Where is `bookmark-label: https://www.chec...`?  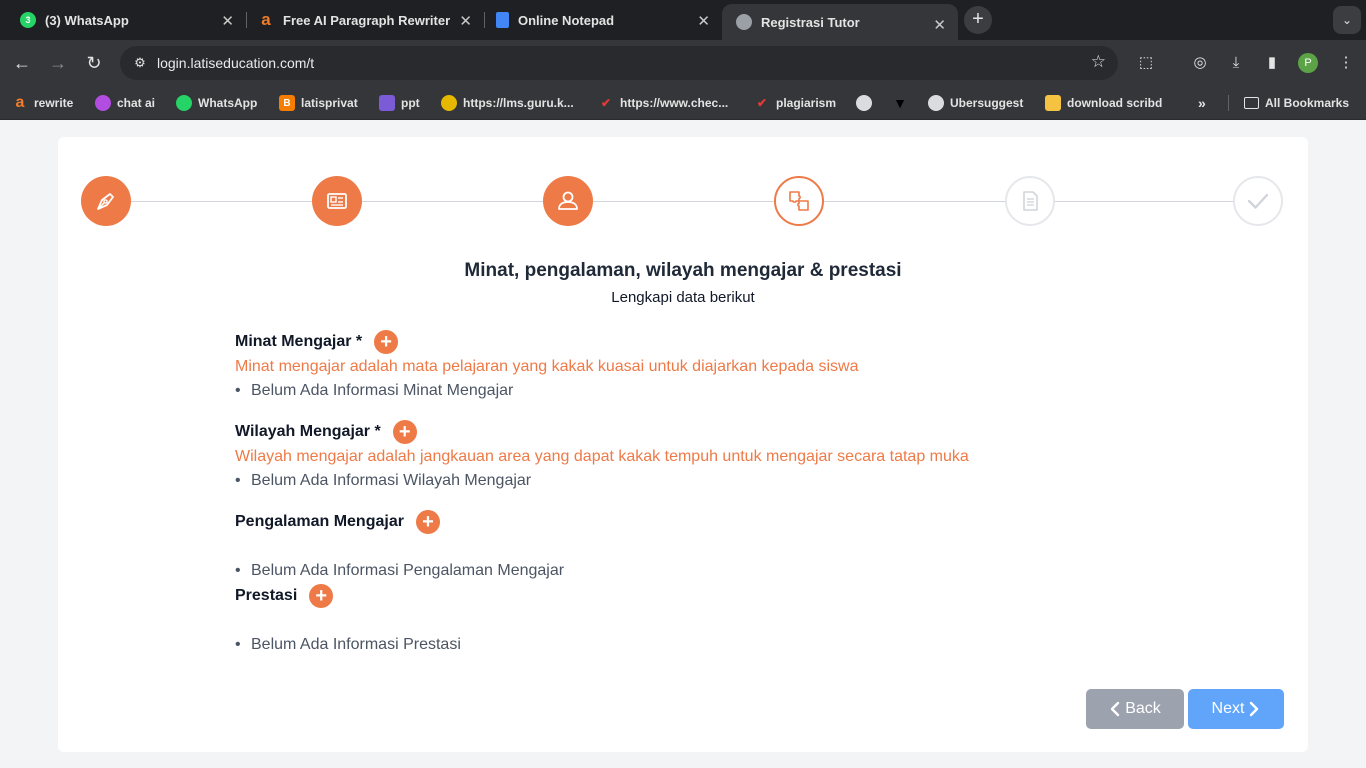
bookmark-label: https://www.chec... is located at coordinates (674, 103).